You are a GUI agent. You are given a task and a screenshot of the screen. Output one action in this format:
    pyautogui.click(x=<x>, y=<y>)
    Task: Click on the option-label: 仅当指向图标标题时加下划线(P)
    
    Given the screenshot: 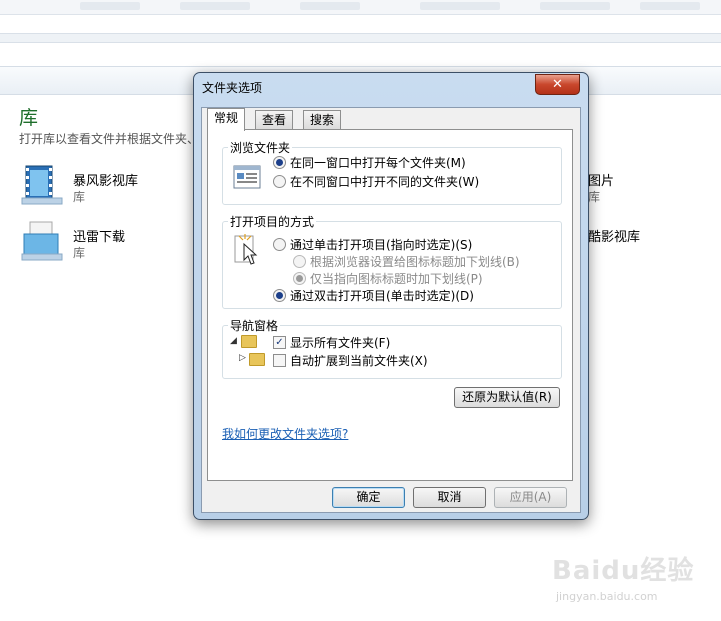 What is the action you would take?
    pyautogui.click(x=396, y=279)
    